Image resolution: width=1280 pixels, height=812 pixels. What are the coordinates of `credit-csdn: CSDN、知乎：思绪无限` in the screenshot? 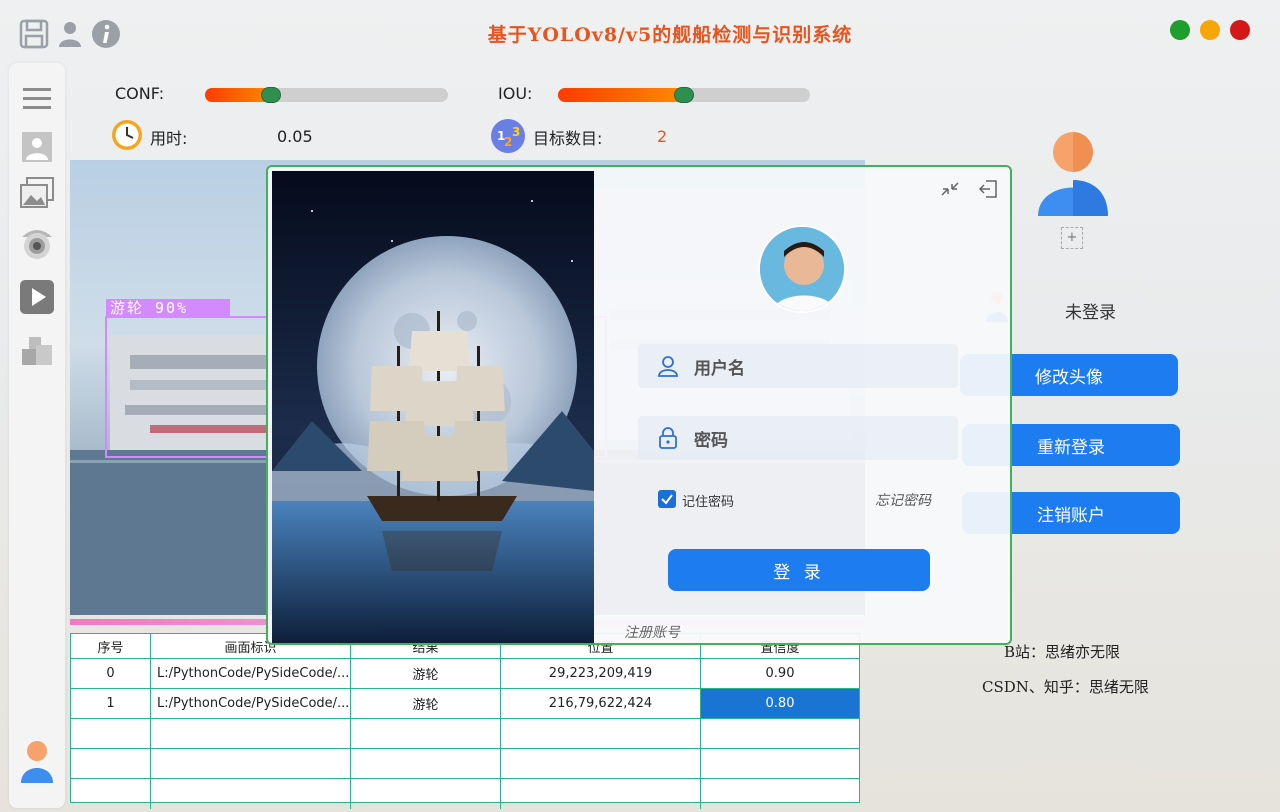 It's located at (1065, 687).